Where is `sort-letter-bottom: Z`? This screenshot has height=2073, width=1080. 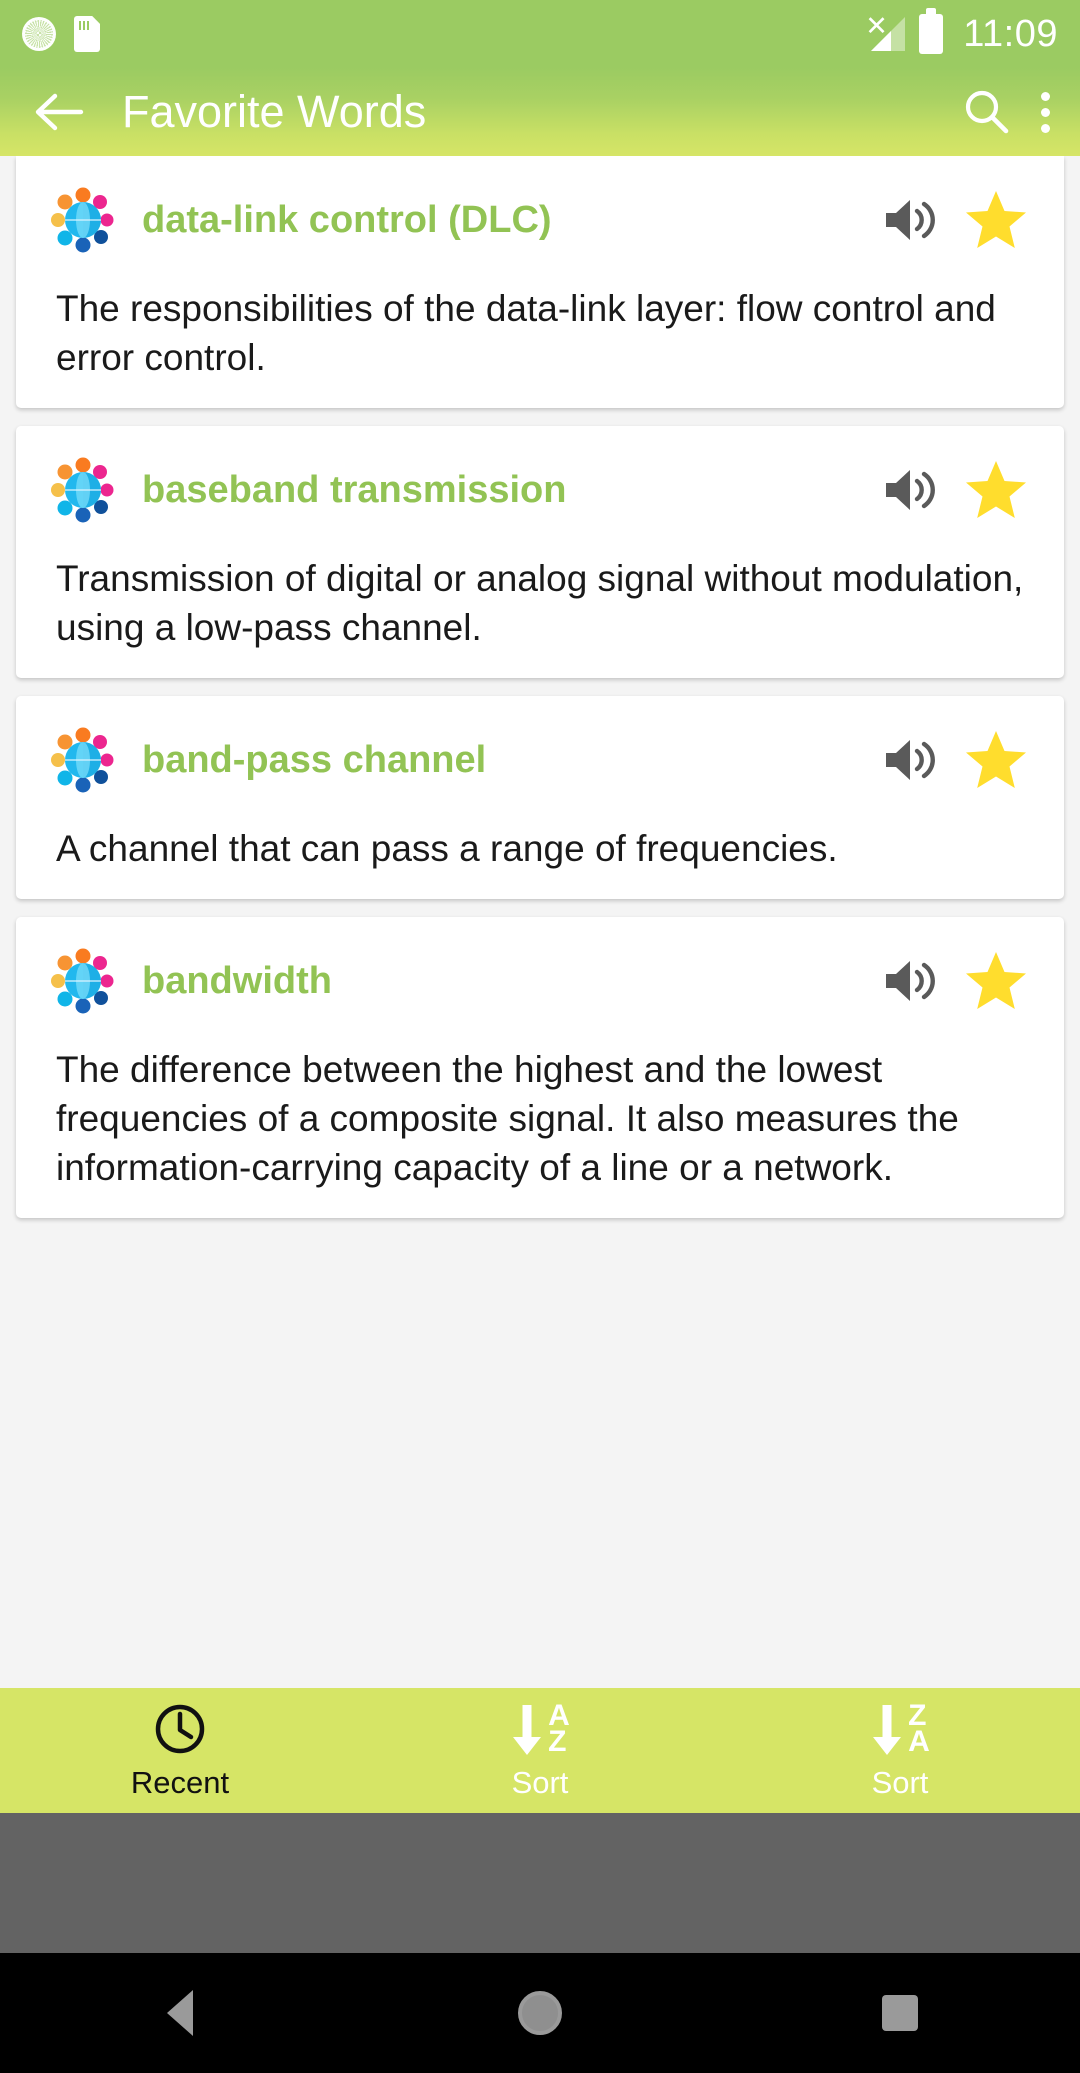
sort-letter-bottom: Z is located at coordinates (557, 1741).